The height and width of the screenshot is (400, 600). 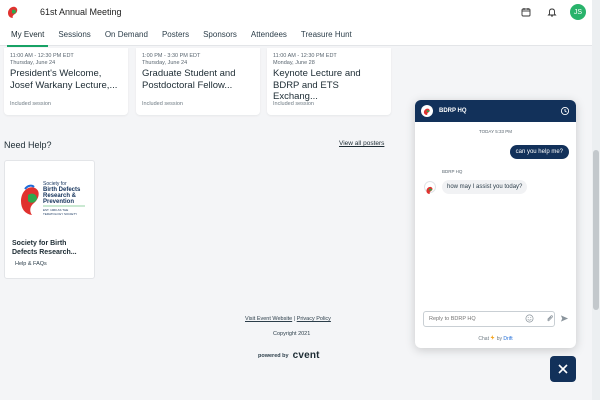 I want to click on close-chat-button, so click(x=563, y=369).